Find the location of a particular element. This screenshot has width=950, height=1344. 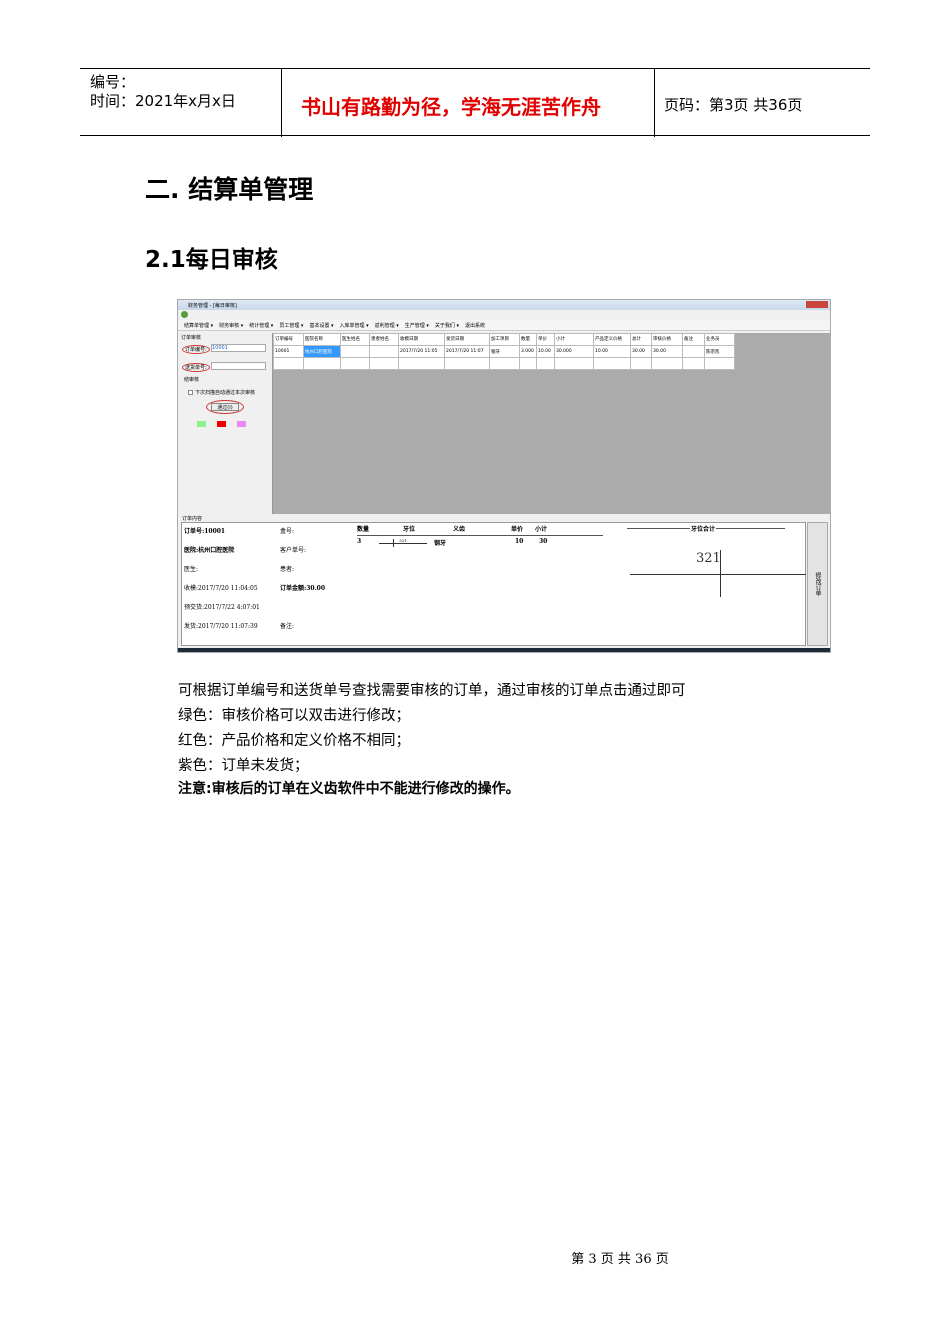

detail-received: 收模:2017/7/20 11:04:05 is located at coordinates (221, 588).